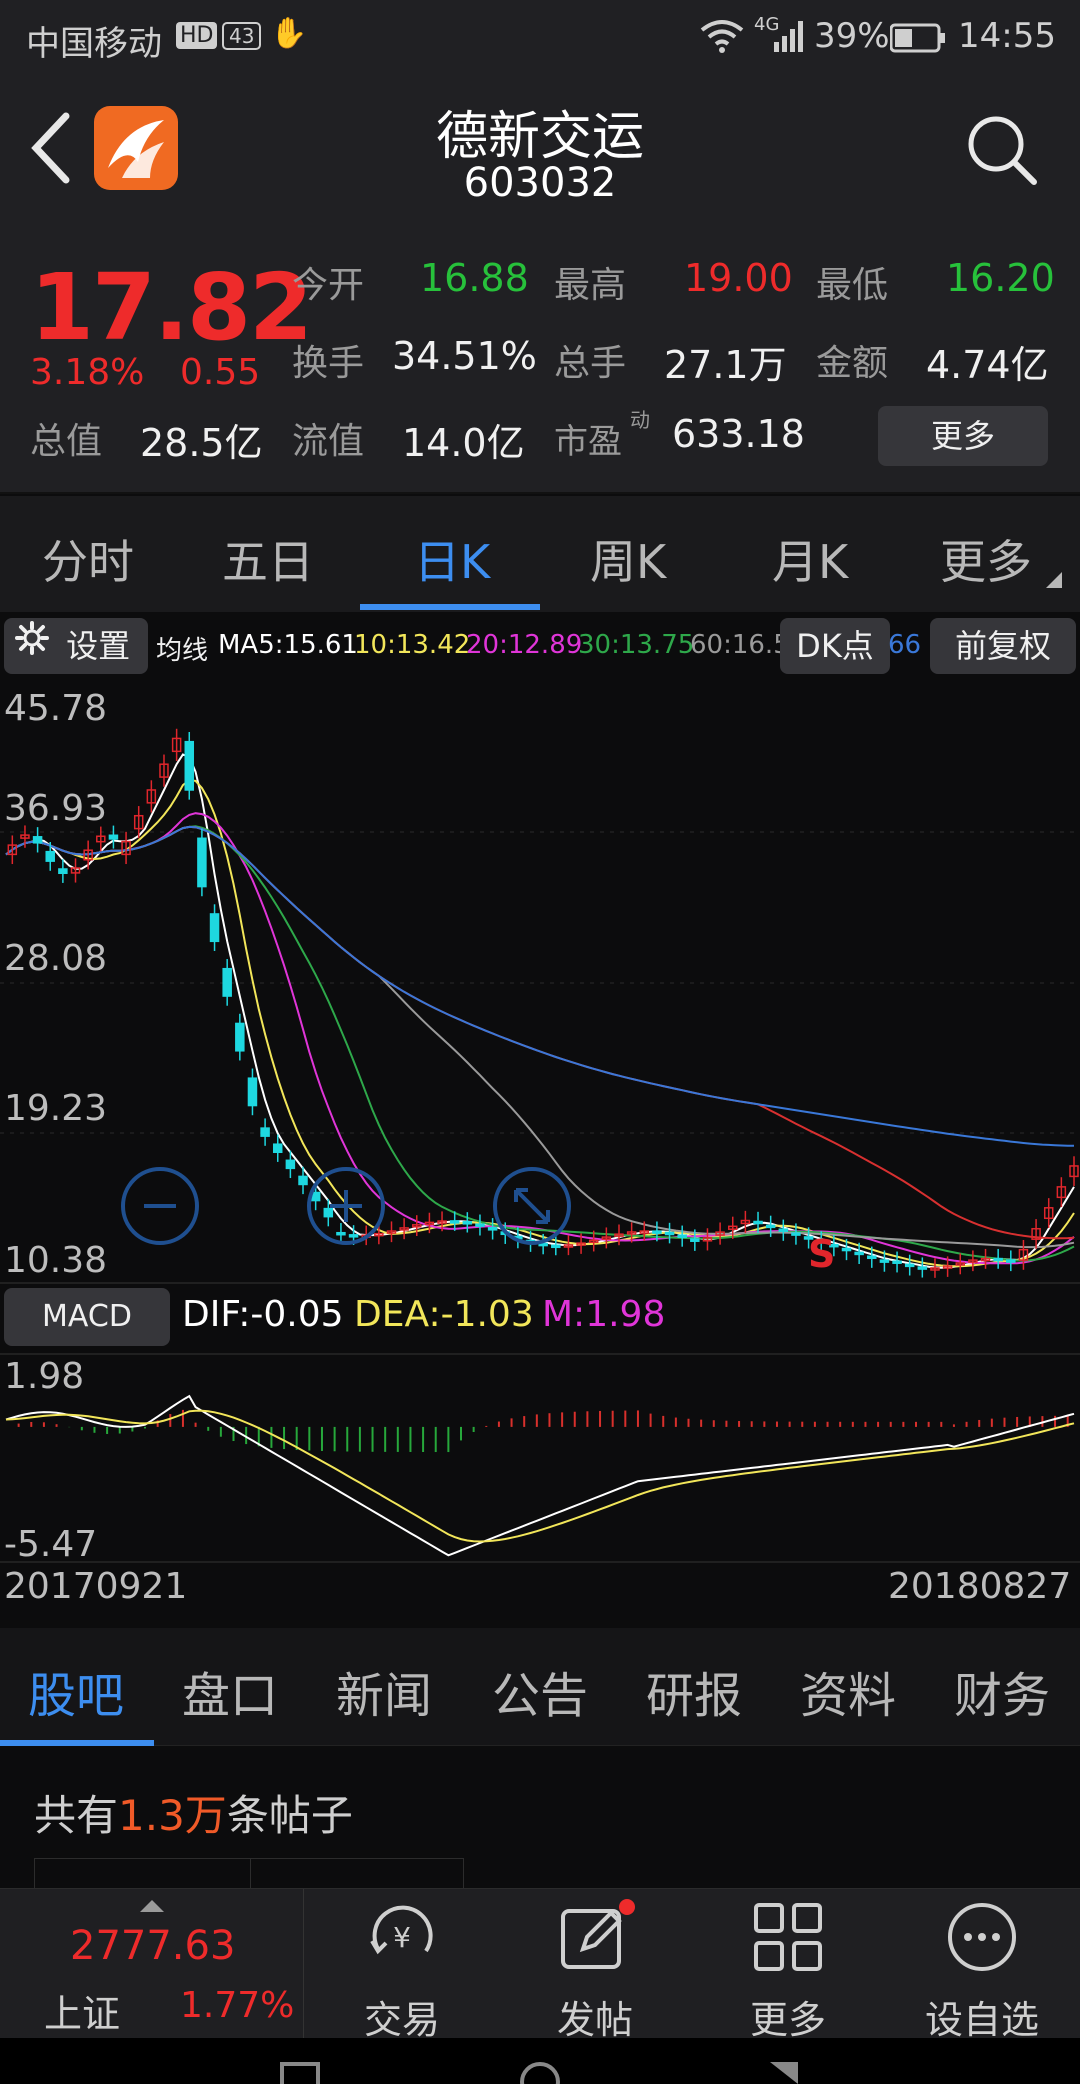 The image size is (1080, 2084). What do you see at coordinates (543, 1431) in the screenshot?
I see `macd-bars` at bounding box center [543, 1431].